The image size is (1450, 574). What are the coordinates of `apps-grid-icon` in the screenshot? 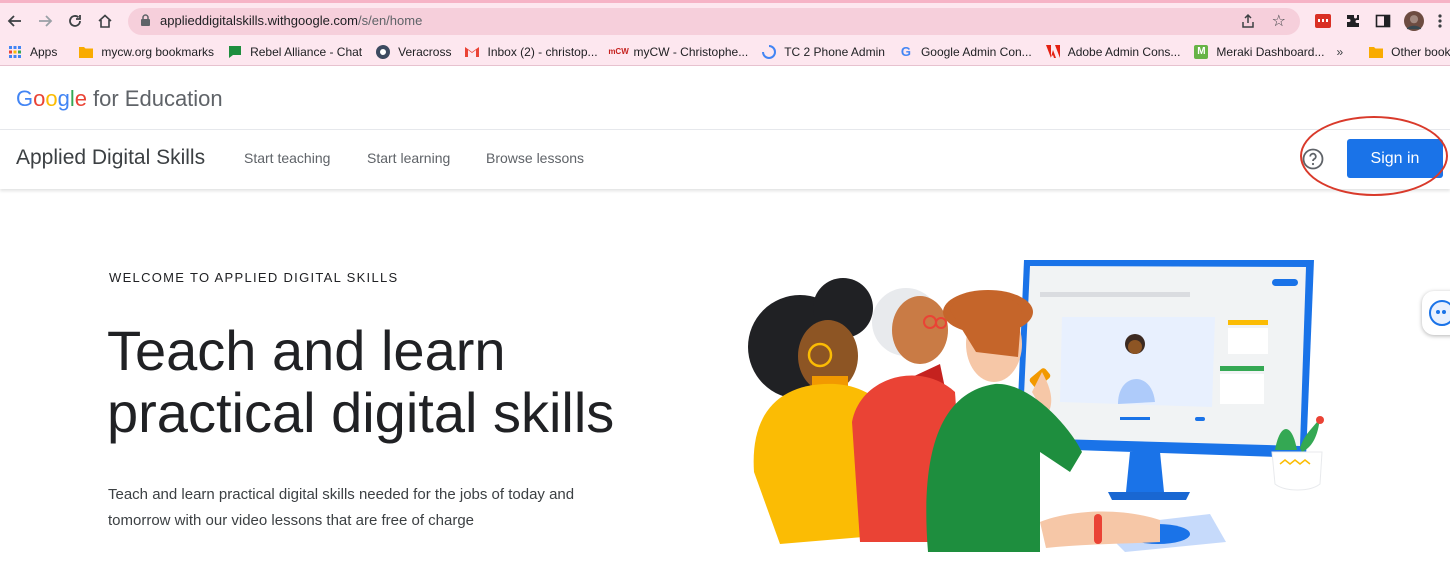 It's located at (15, 52).